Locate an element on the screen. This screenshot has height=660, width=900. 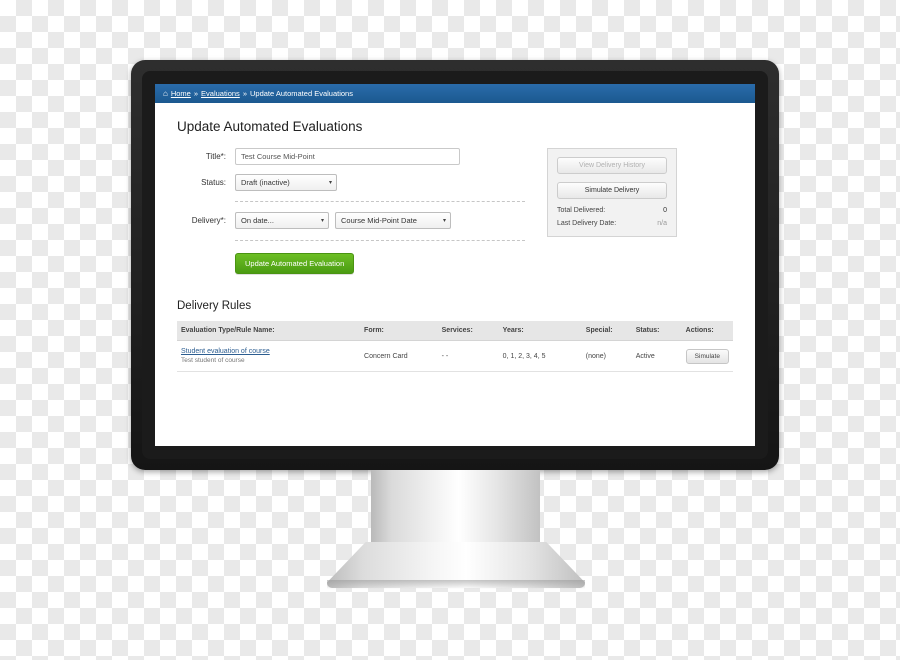
total-delivered-value: 0 is located at coordinates (665, 210).